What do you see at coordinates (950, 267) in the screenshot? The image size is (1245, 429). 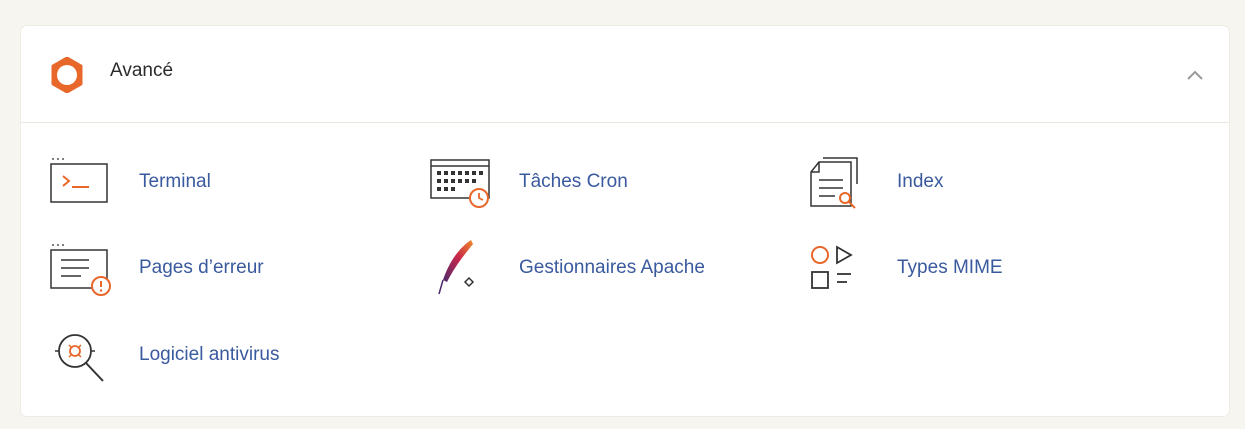 I see `mime-types-label: Types MIME` at bounding box center [950, 267].